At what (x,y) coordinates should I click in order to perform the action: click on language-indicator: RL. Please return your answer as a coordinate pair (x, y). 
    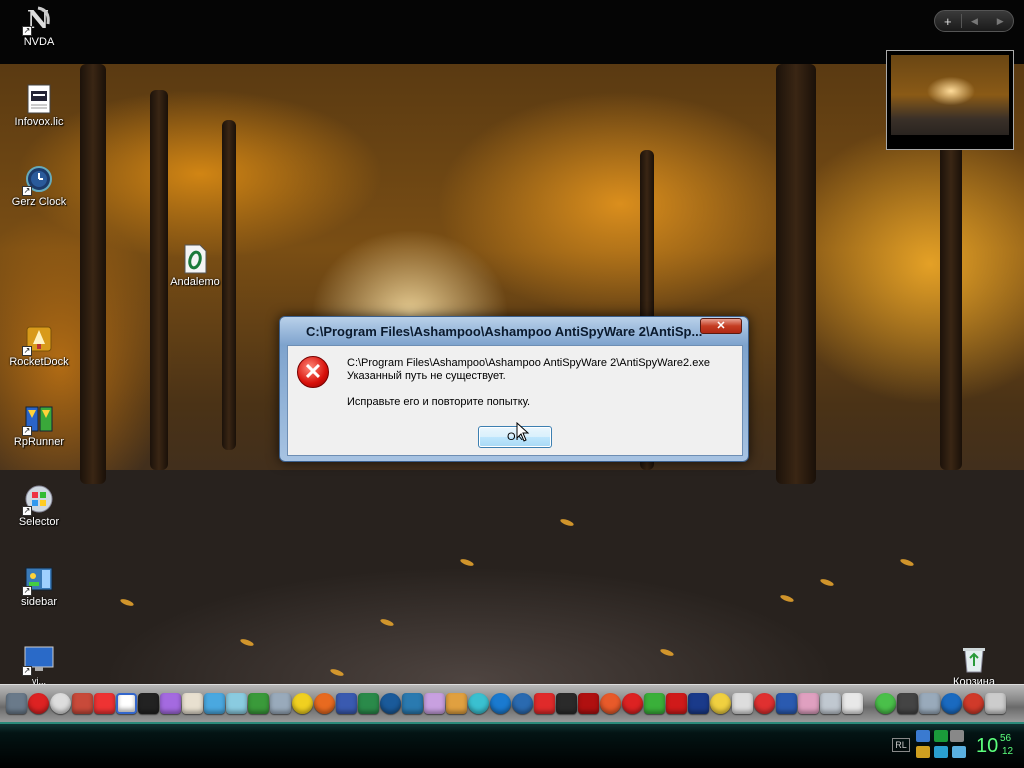
    Looking at the image, I should click on (901, 745).